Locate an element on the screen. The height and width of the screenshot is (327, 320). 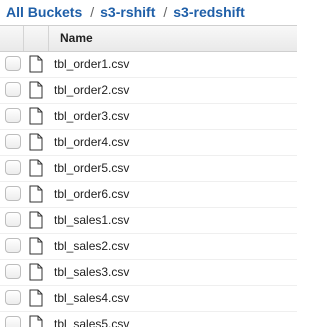
table-row: tbl_order3.csv is located at coordinates (148, 117).